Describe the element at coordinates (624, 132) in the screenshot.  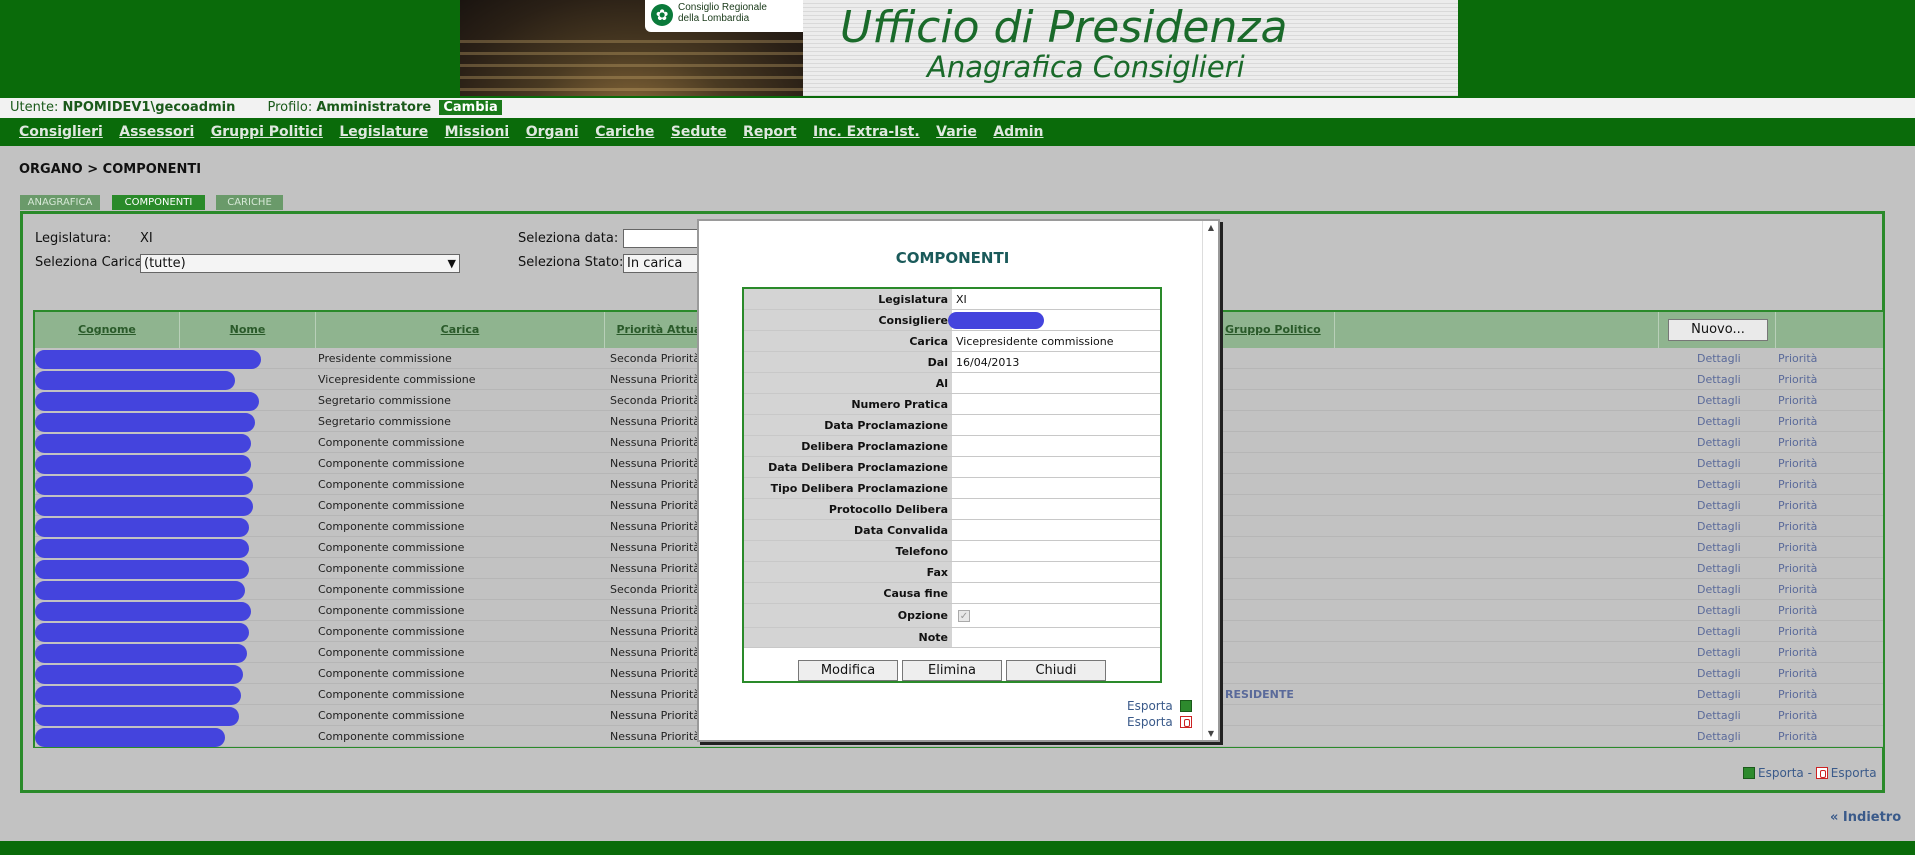
I see `nav-cariche: Cariche` at that location.